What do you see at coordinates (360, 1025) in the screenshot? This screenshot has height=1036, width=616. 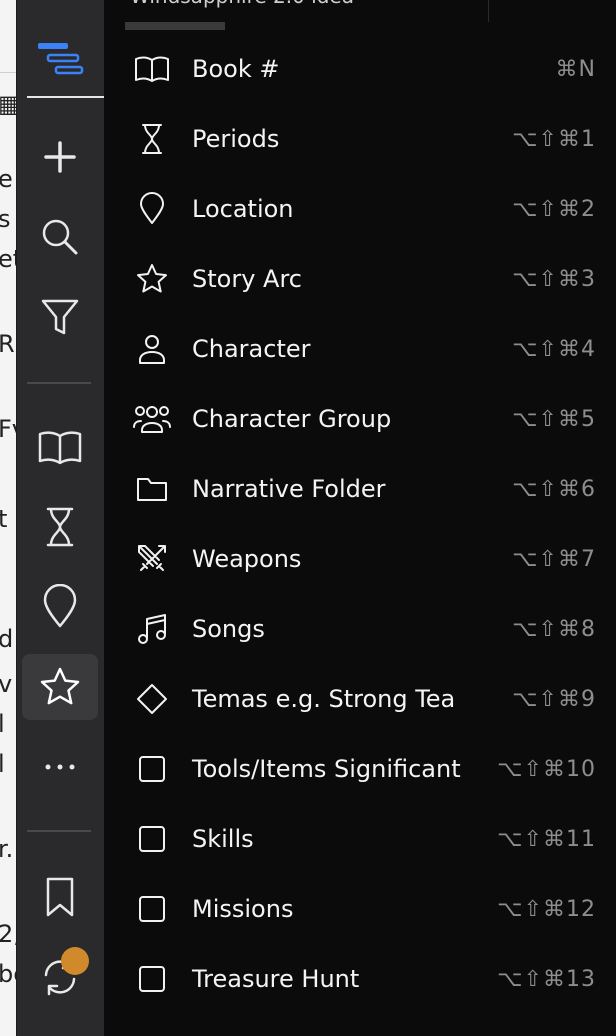 I see `menu-item-partial` at bounding box center [360, 1025].